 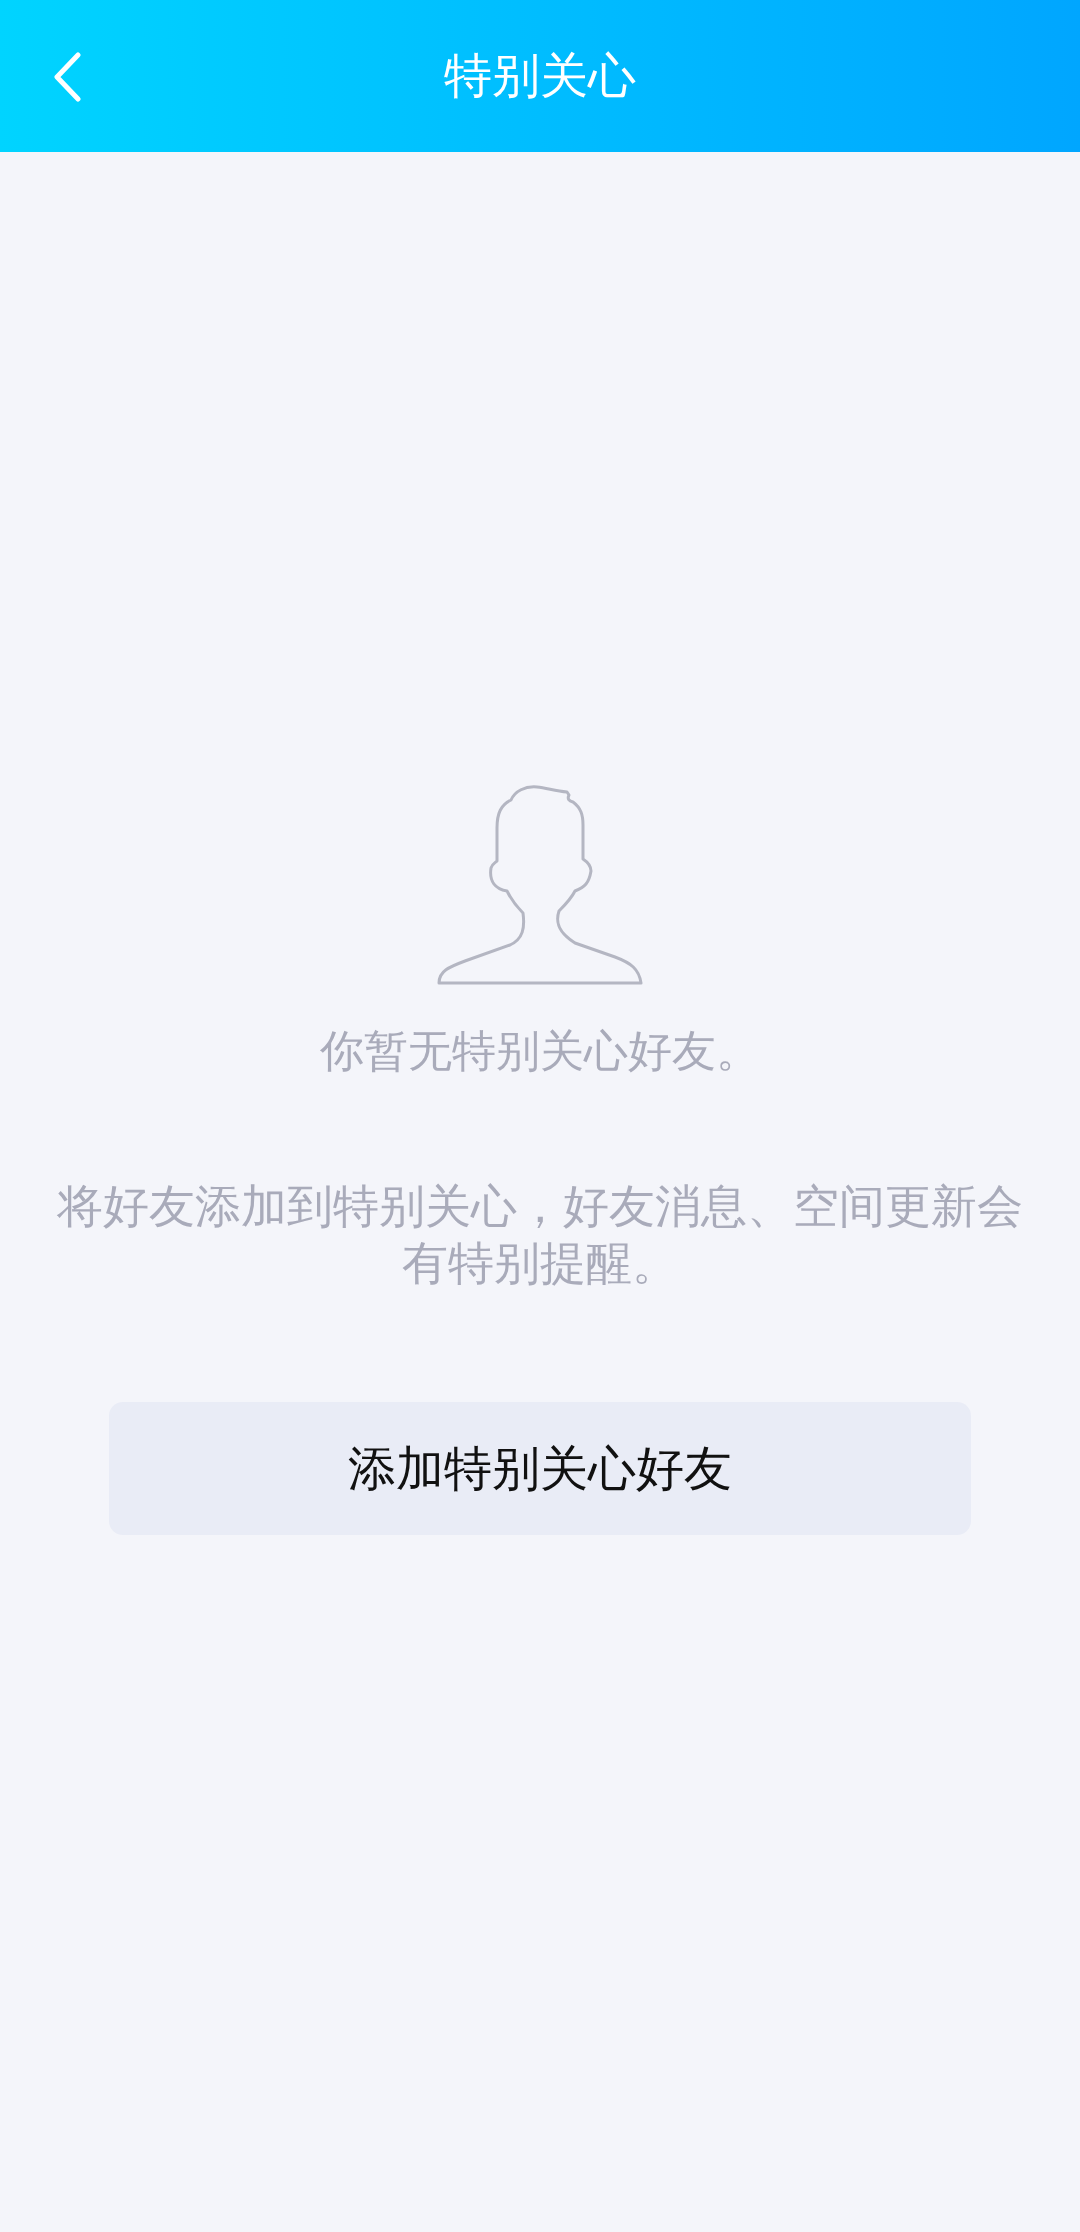 I want to click on person-silhouette-icon, so click(x=540, y=884).